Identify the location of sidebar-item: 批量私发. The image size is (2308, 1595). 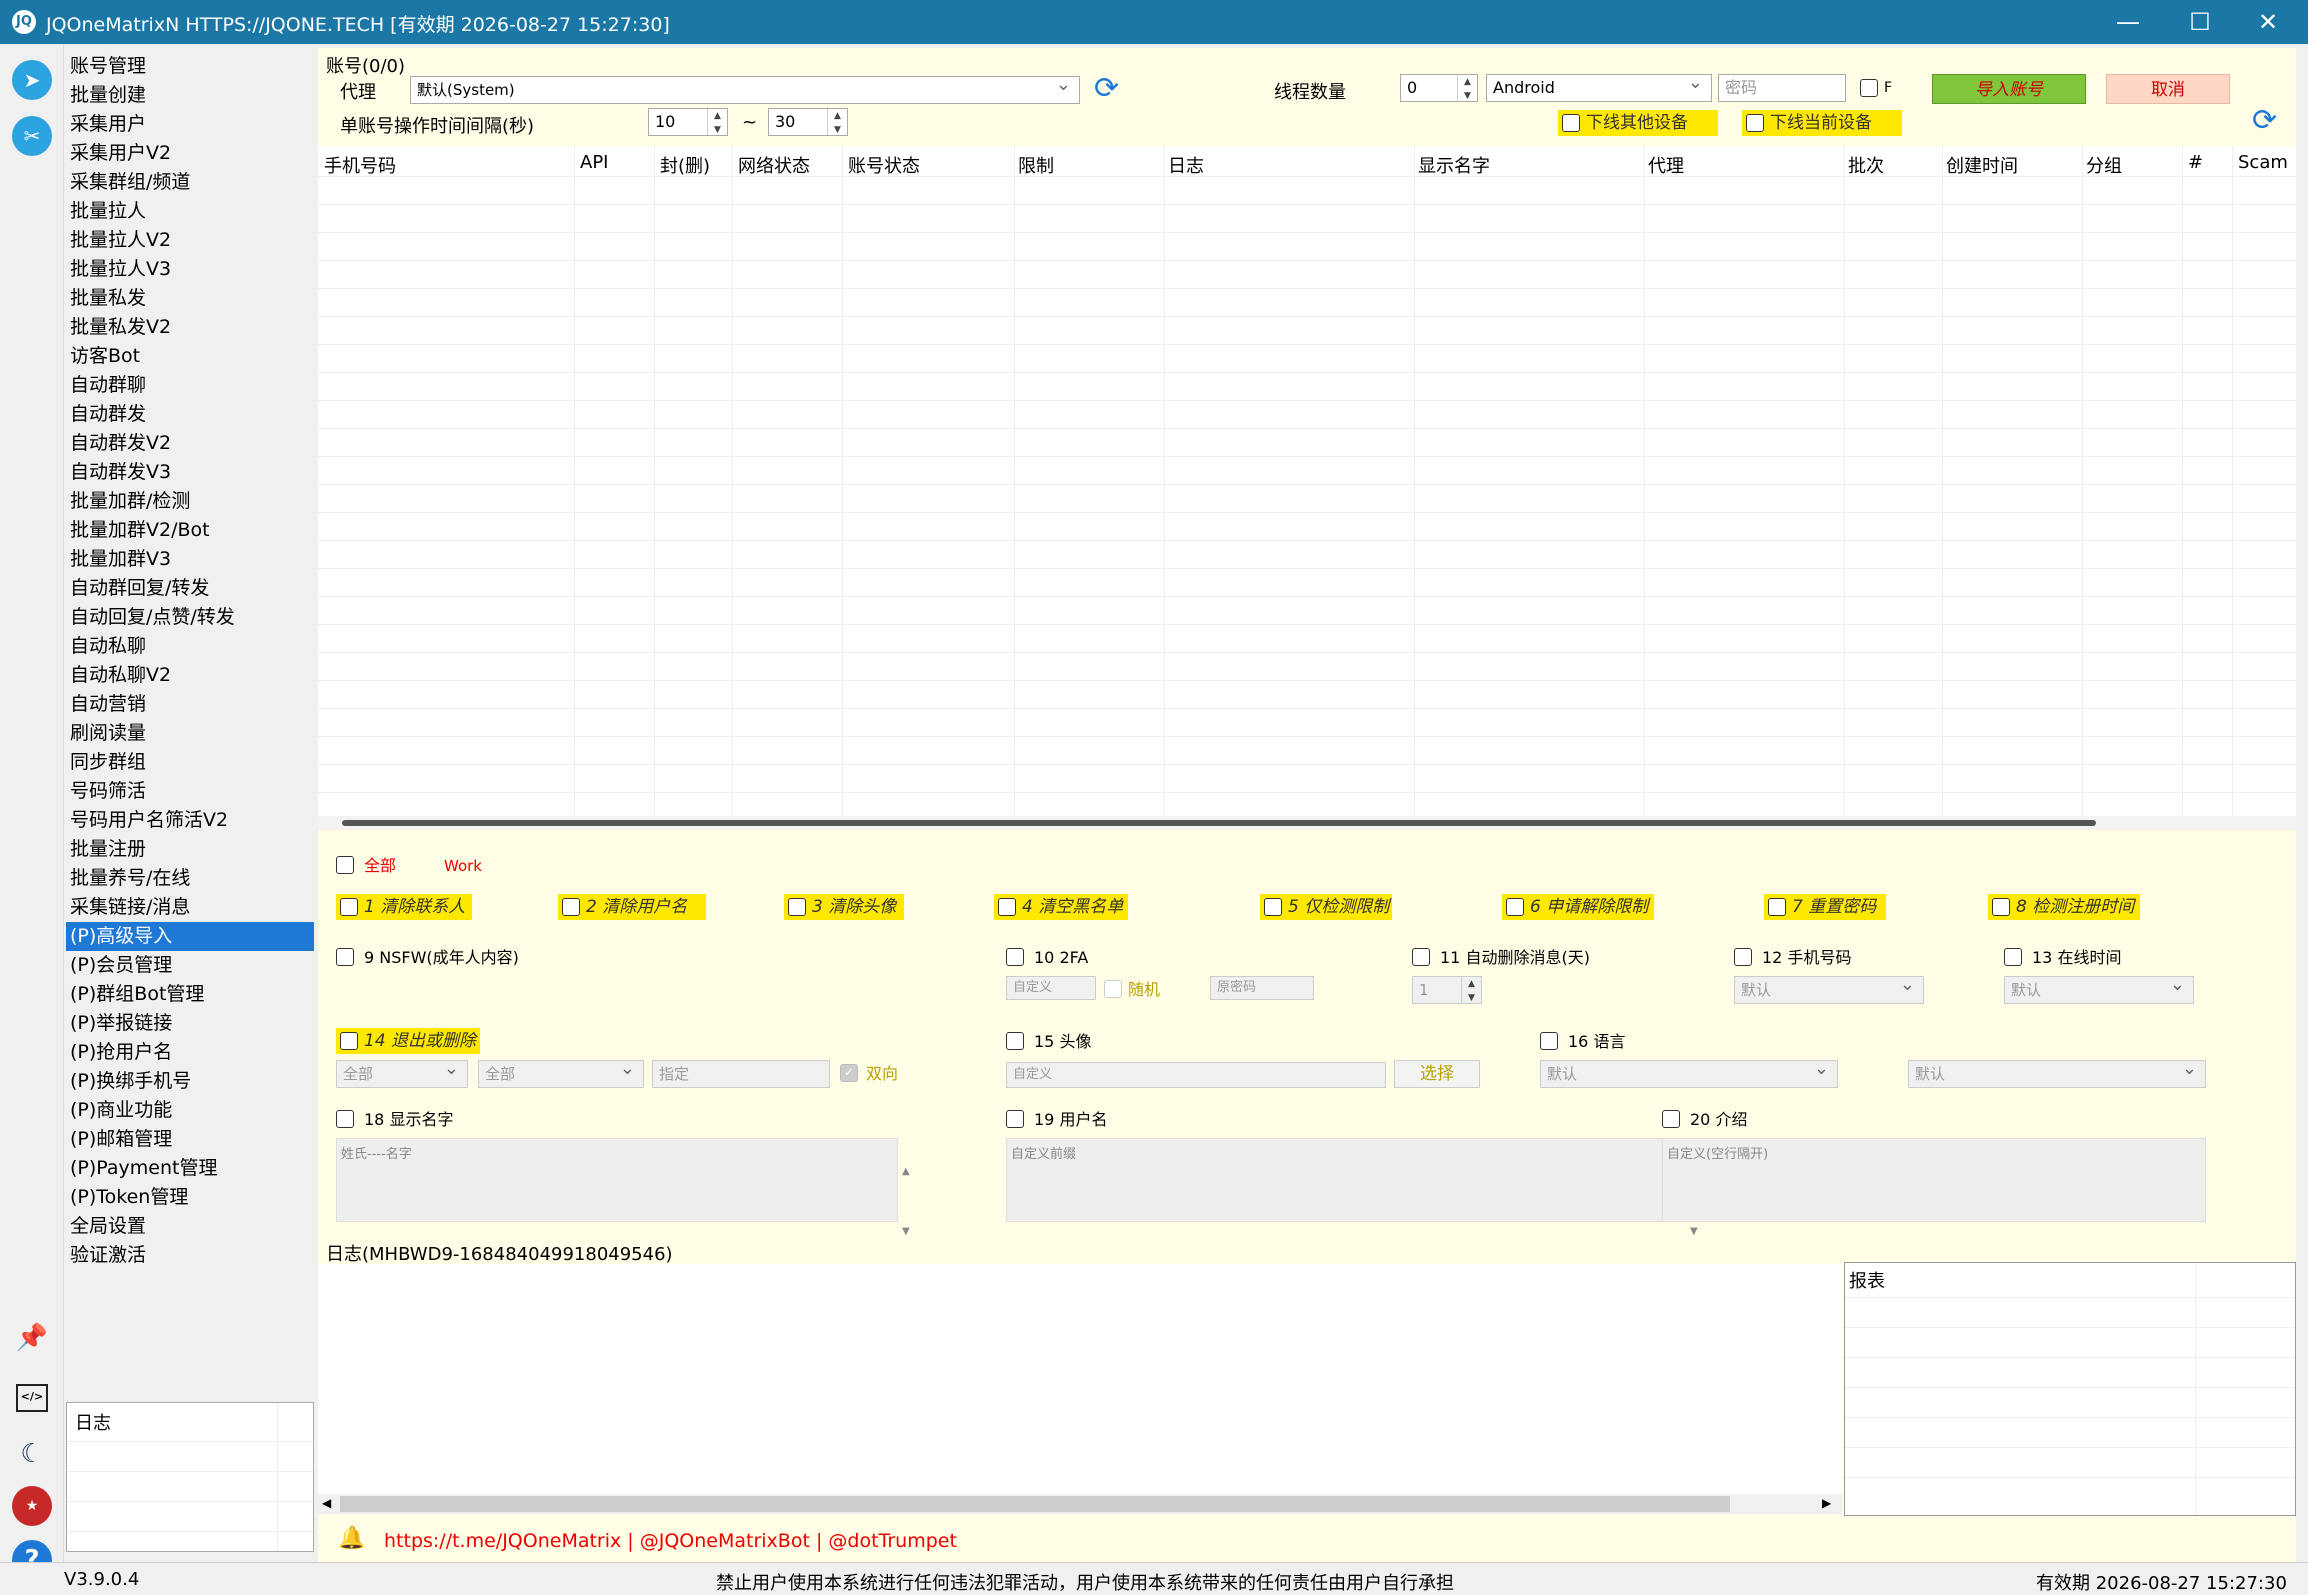
(190, 298).